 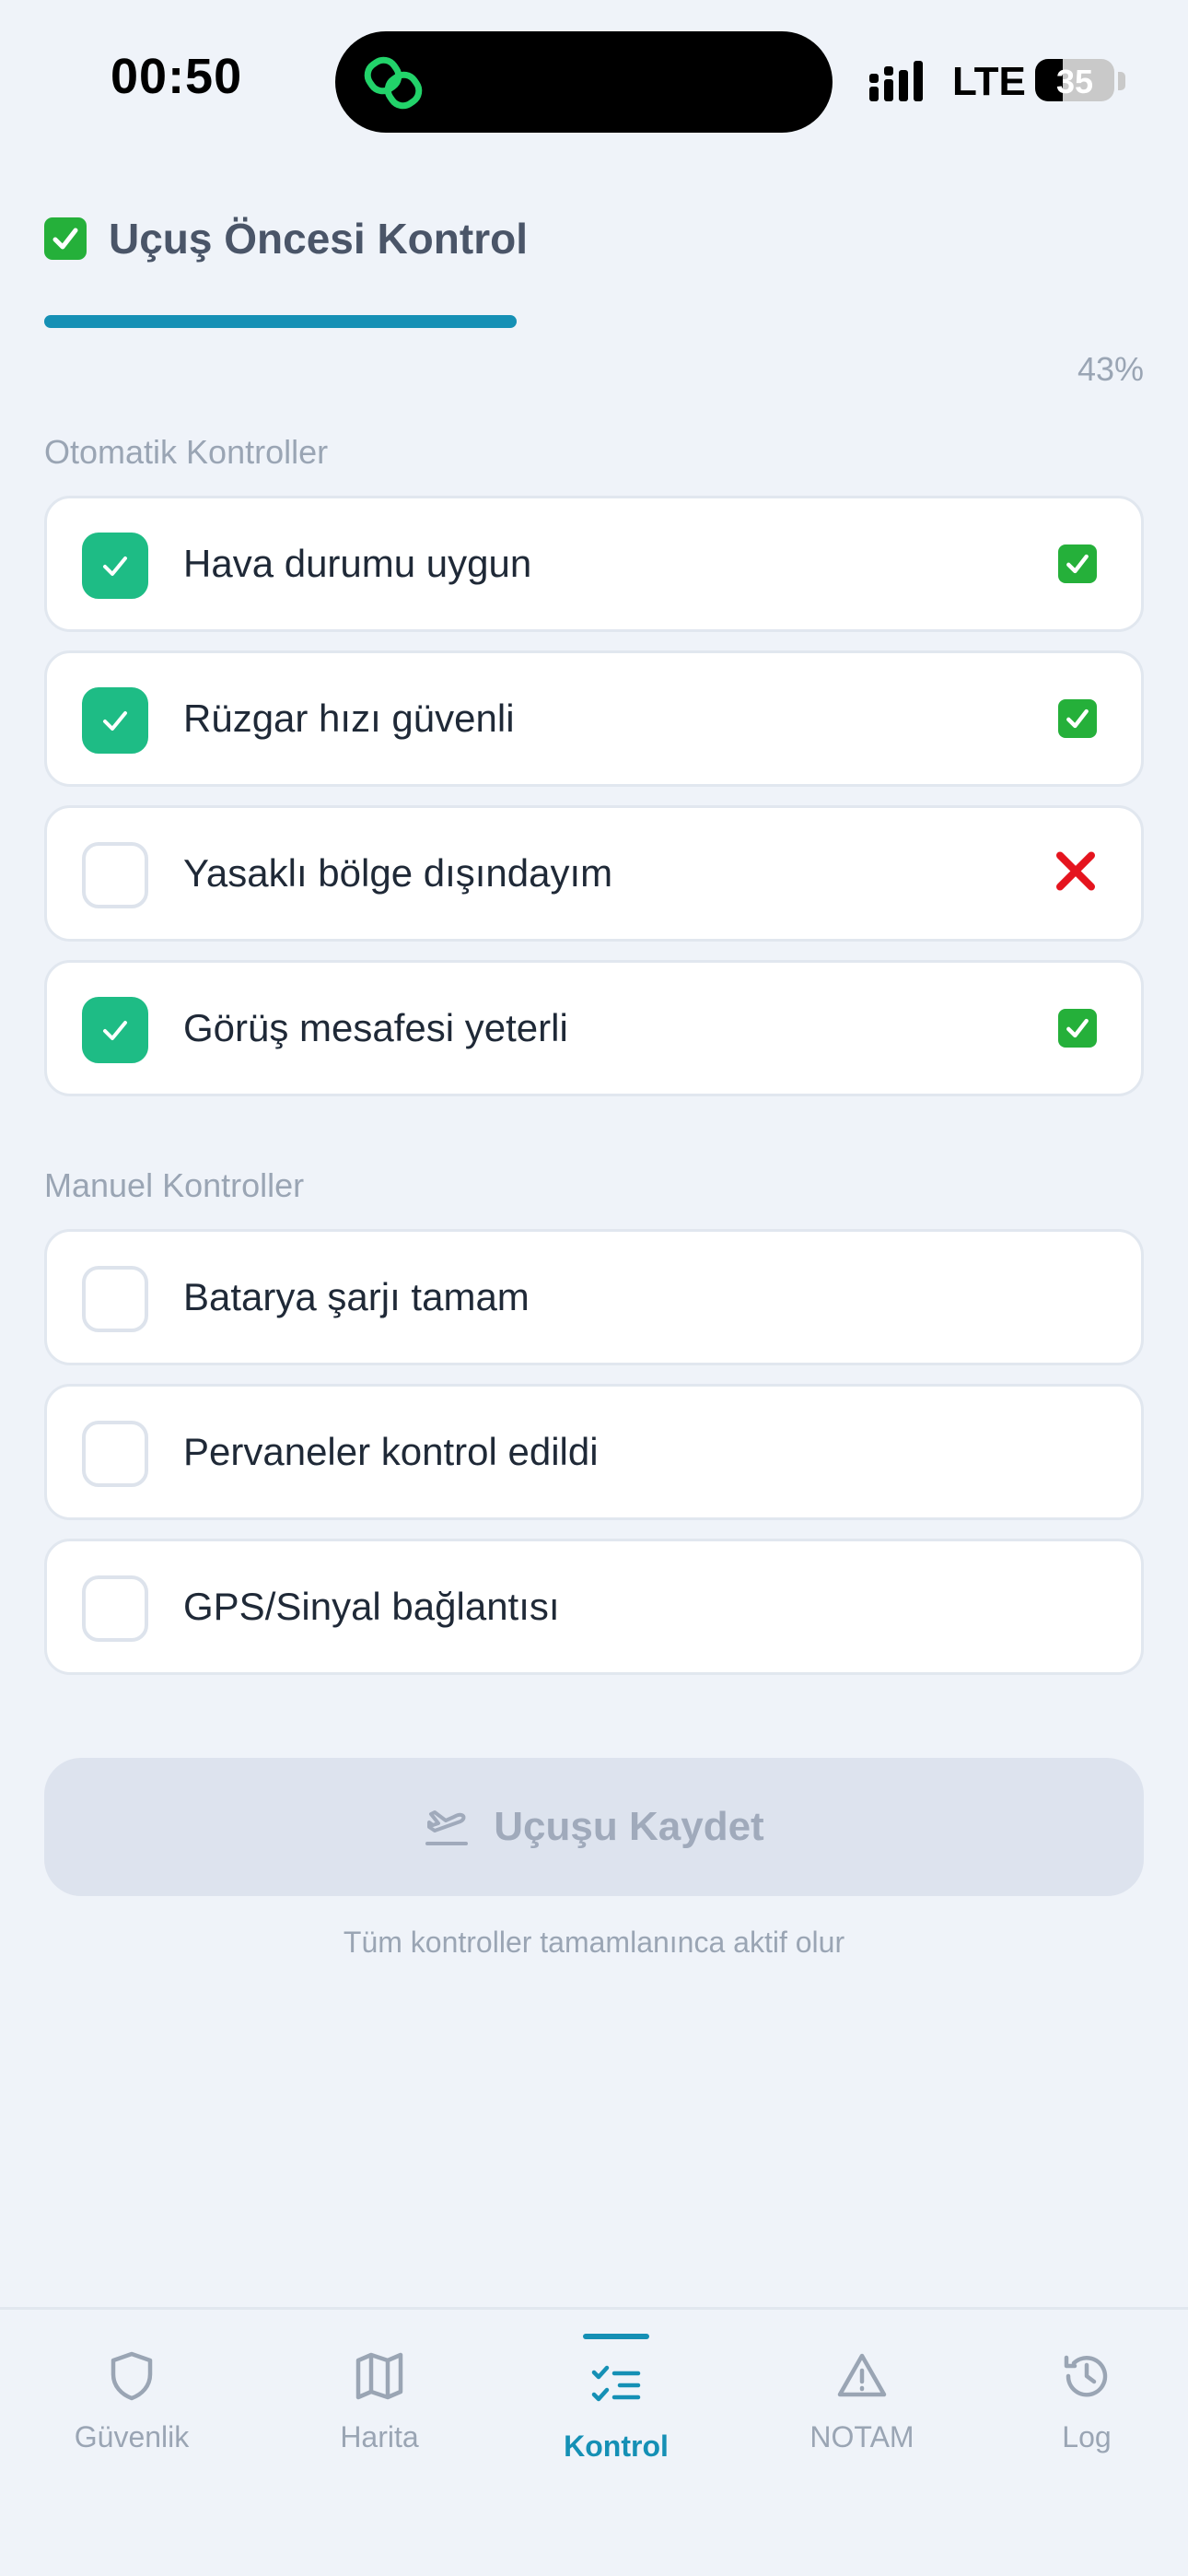 What do you see at coordinates (862, 2402) in the screenshot?
I see `nav-item-notam: NOTAM` at bounding box center [862, 2402].